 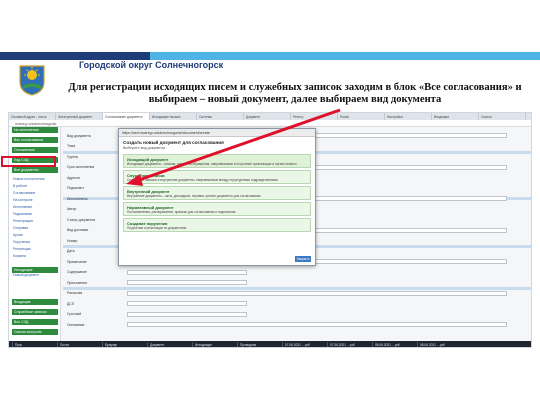 What do you see at coordinates (233, 147) in the screenshot?
I see `red-arrow-icon` at bounding box center [233, 147].